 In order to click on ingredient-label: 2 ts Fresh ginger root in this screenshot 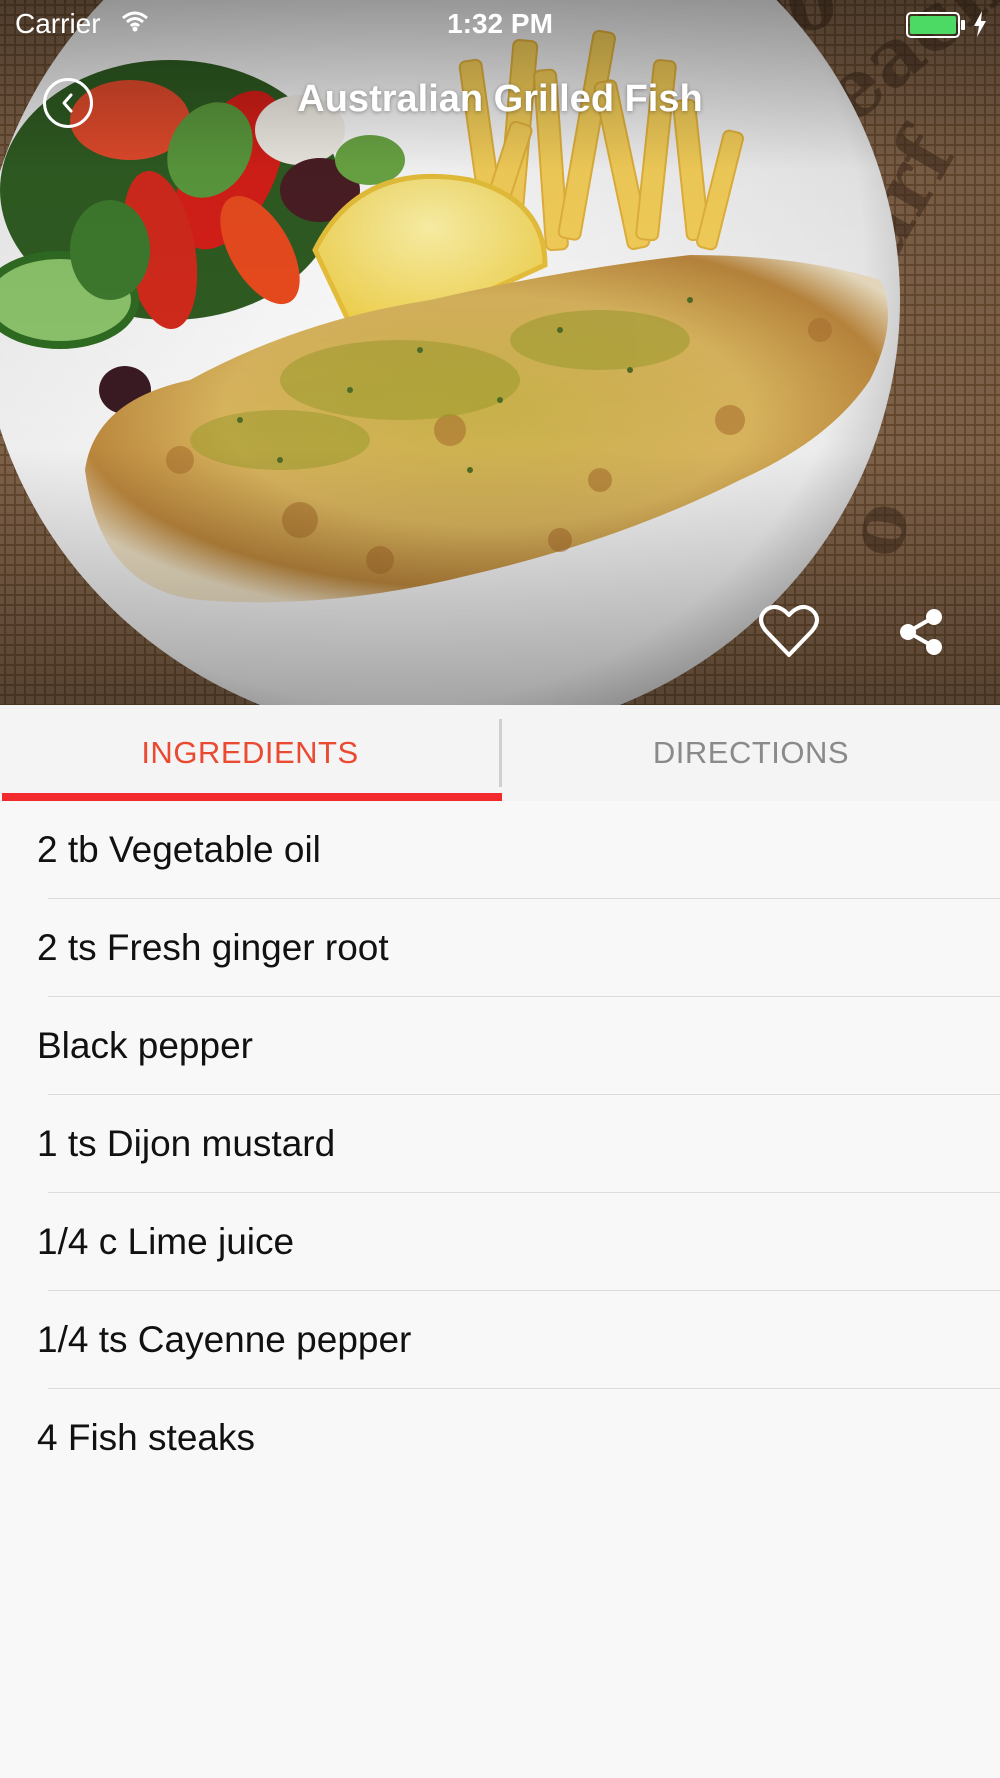, I will do `click(213, 947)`.